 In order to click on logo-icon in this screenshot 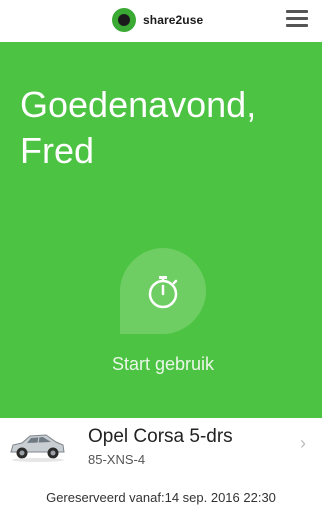, I will do `click(124, 20)`.